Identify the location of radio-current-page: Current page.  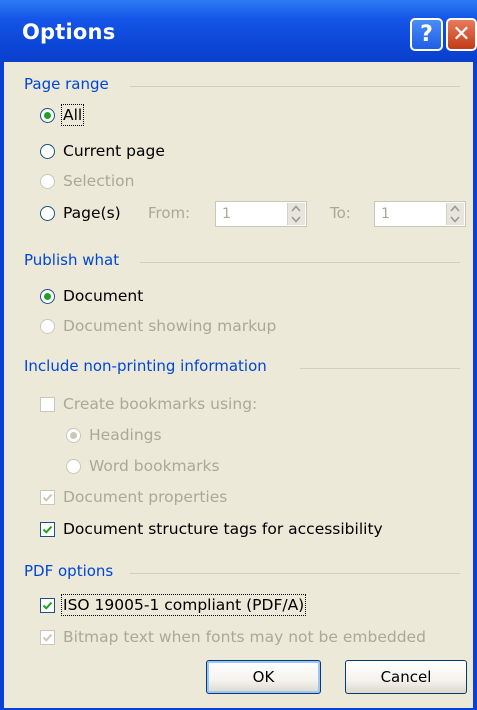
(102, 151).